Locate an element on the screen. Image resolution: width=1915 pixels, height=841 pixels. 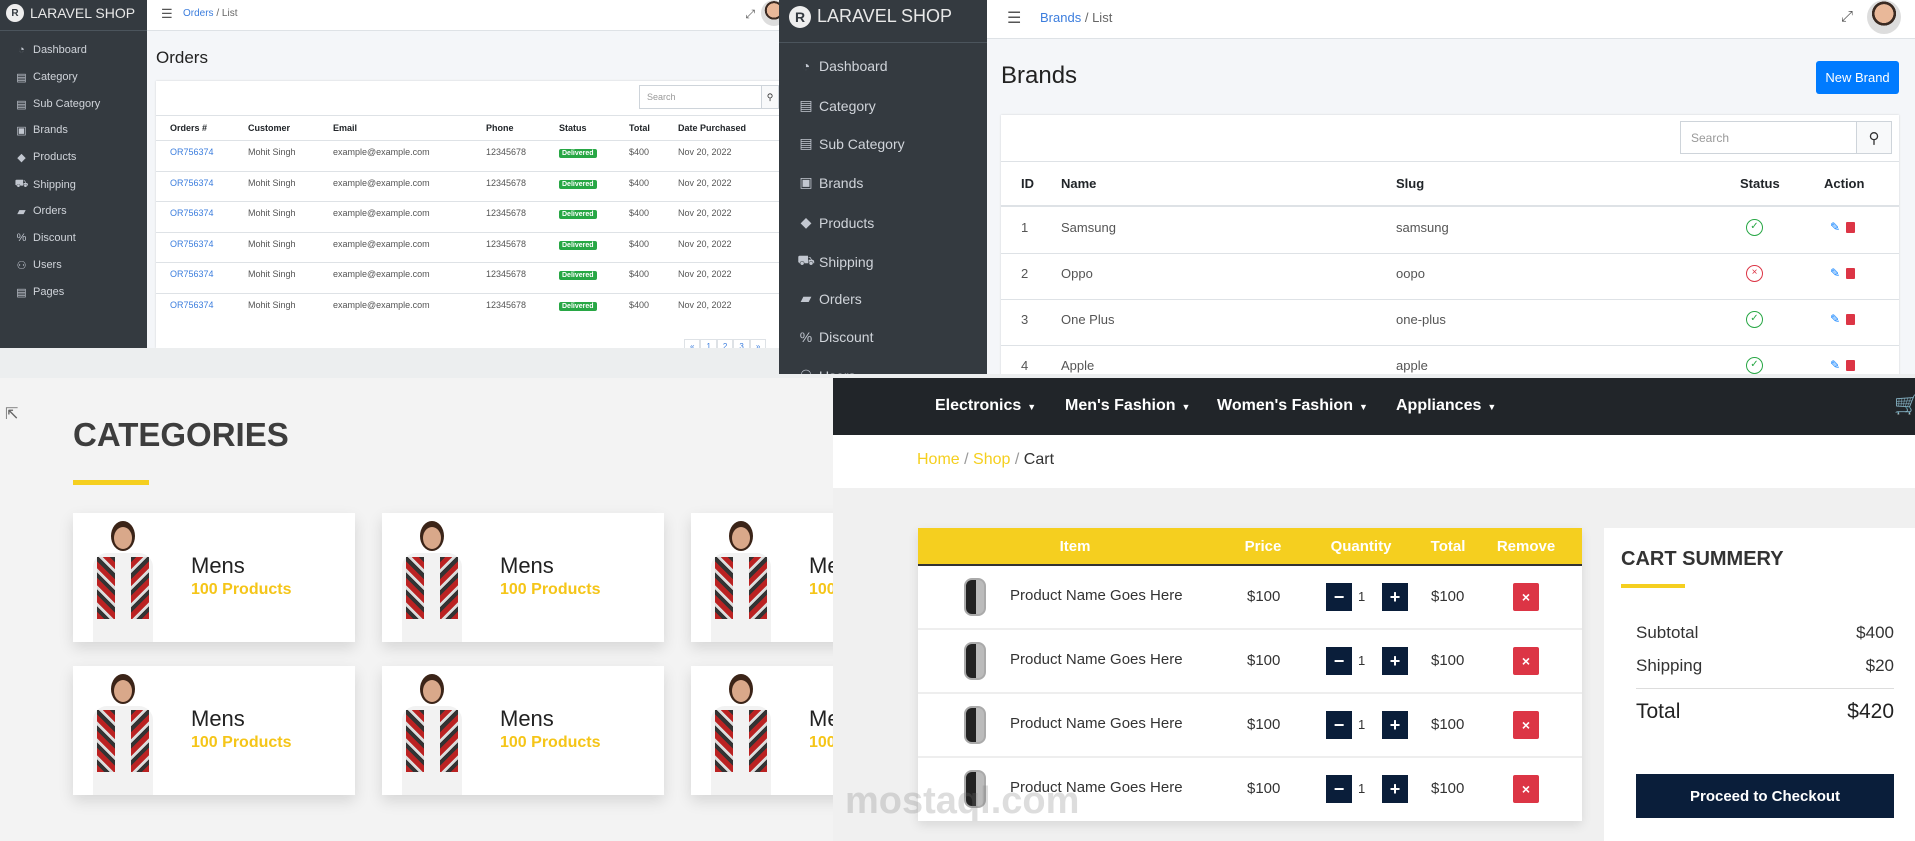
column-header: Phone is located at coordinates (500, 128).